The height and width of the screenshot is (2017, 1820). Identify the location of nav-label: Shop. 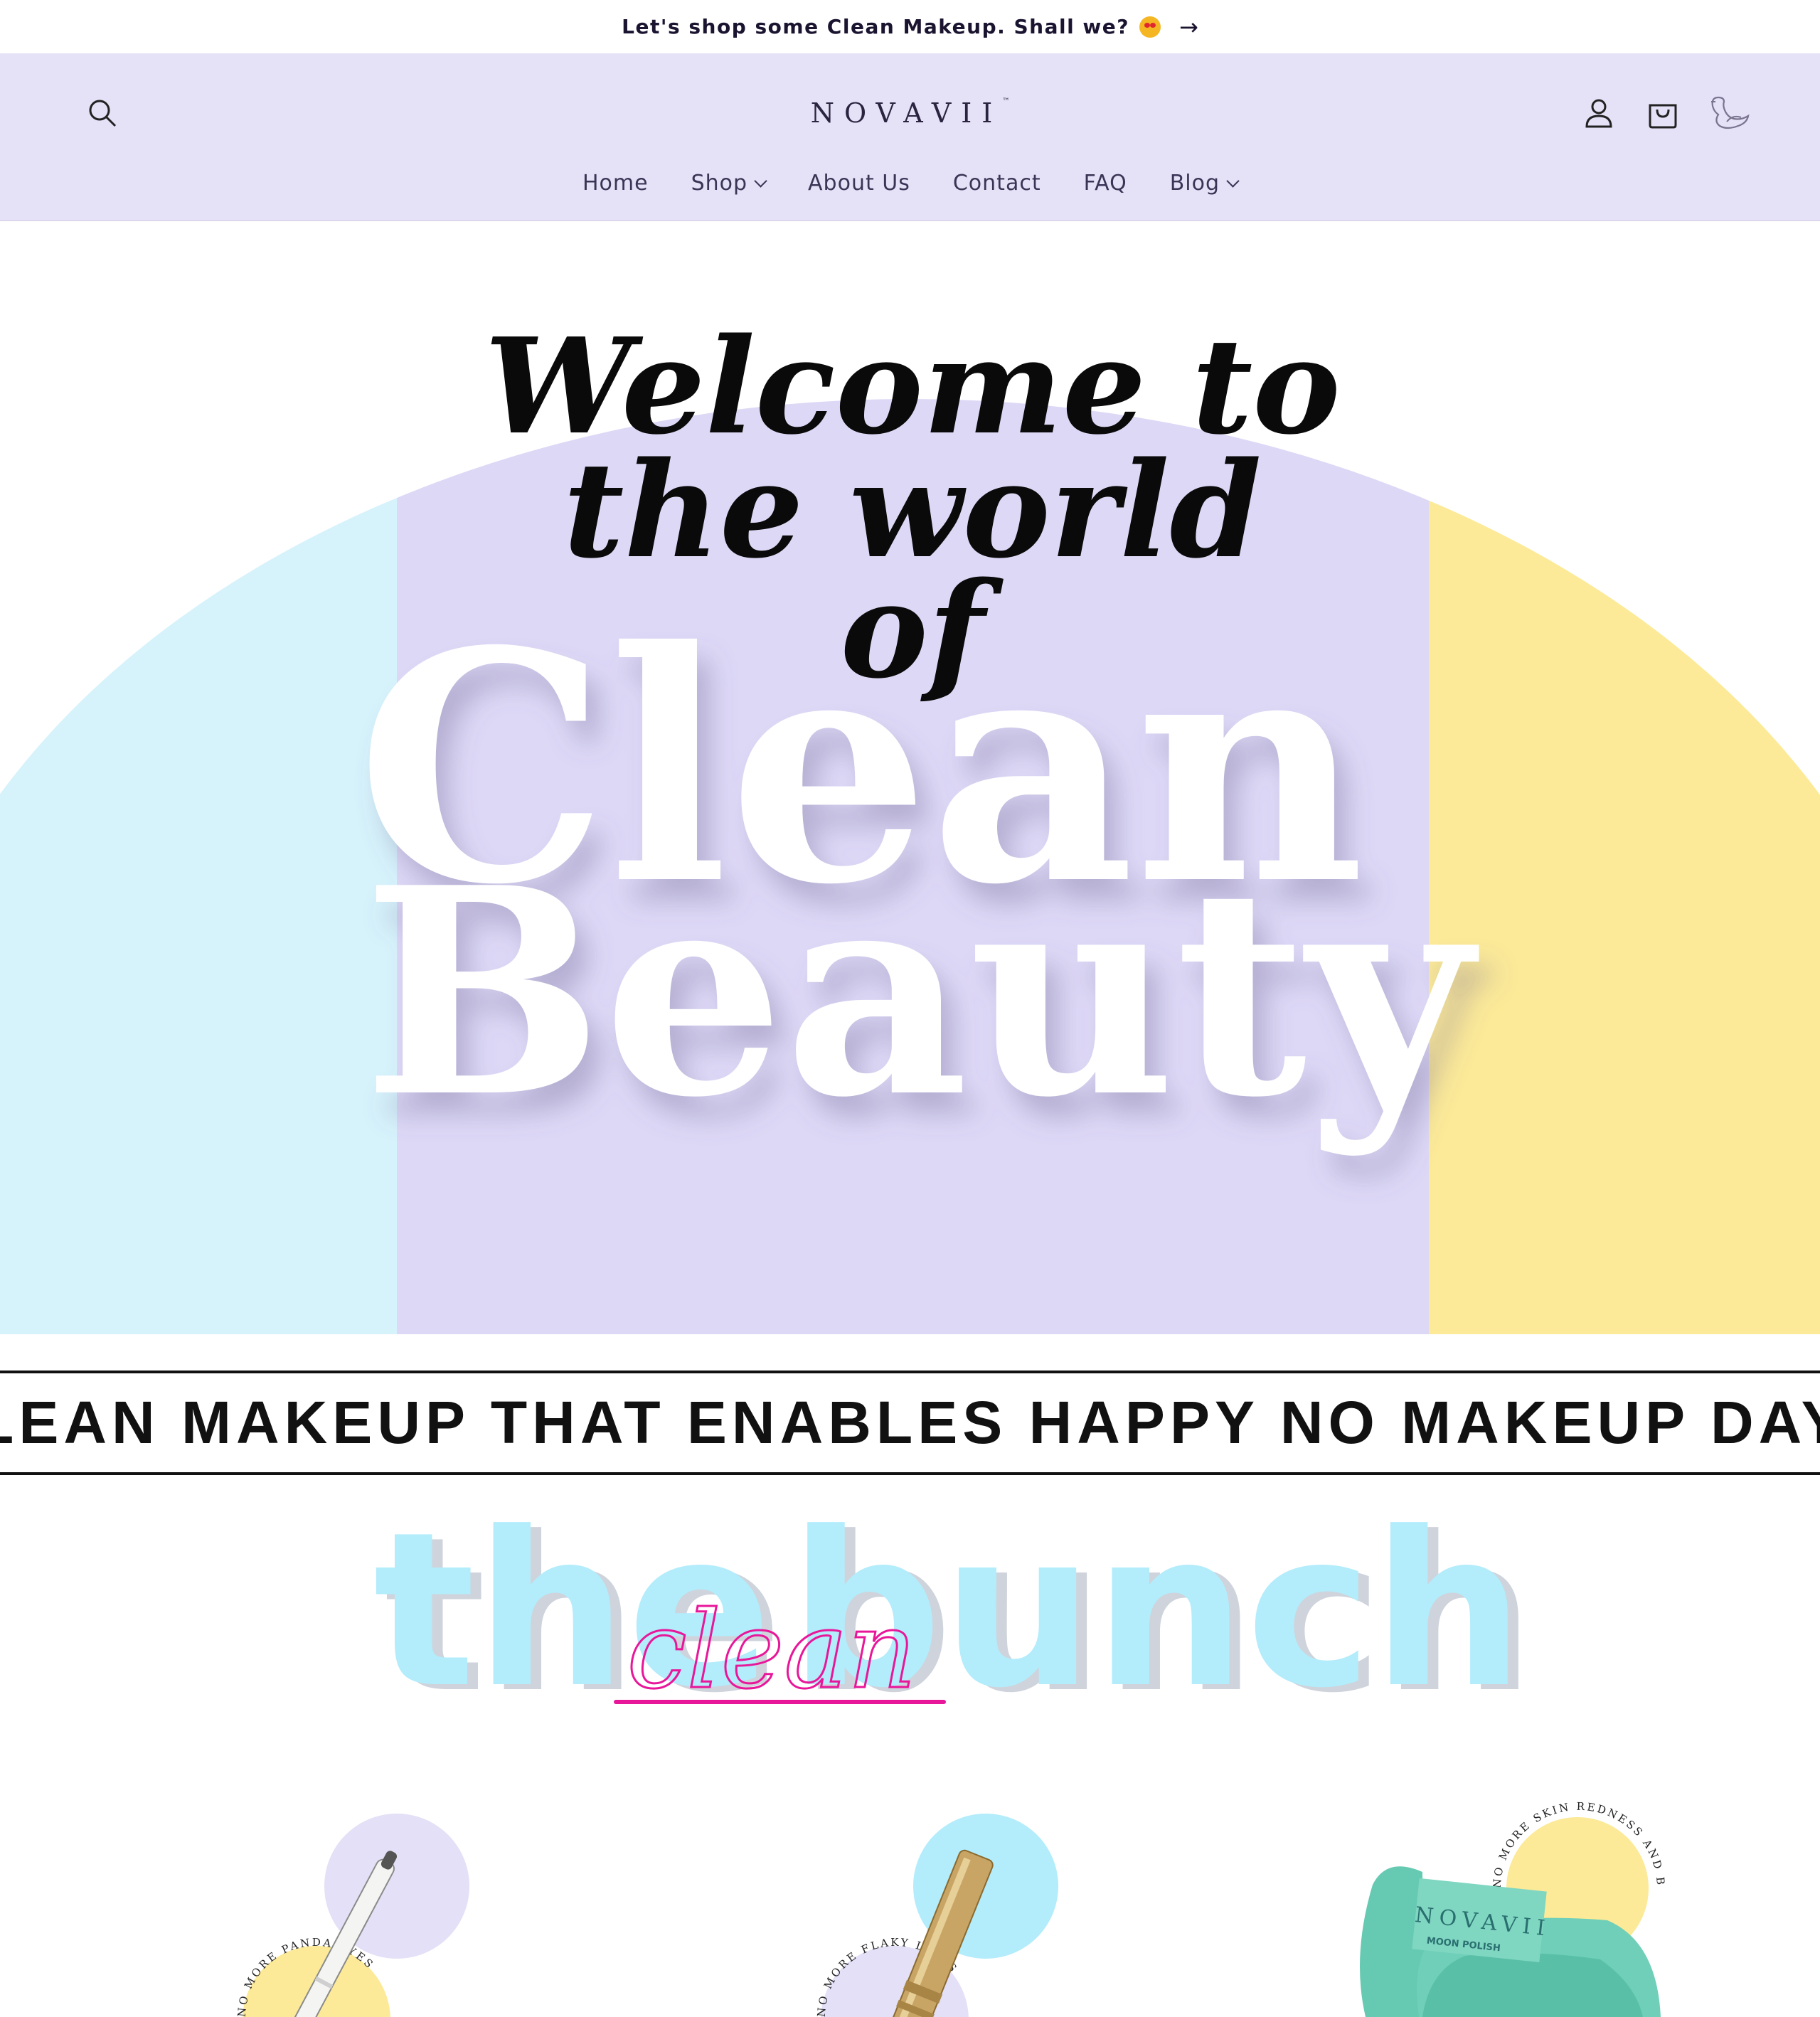
(719, 183).